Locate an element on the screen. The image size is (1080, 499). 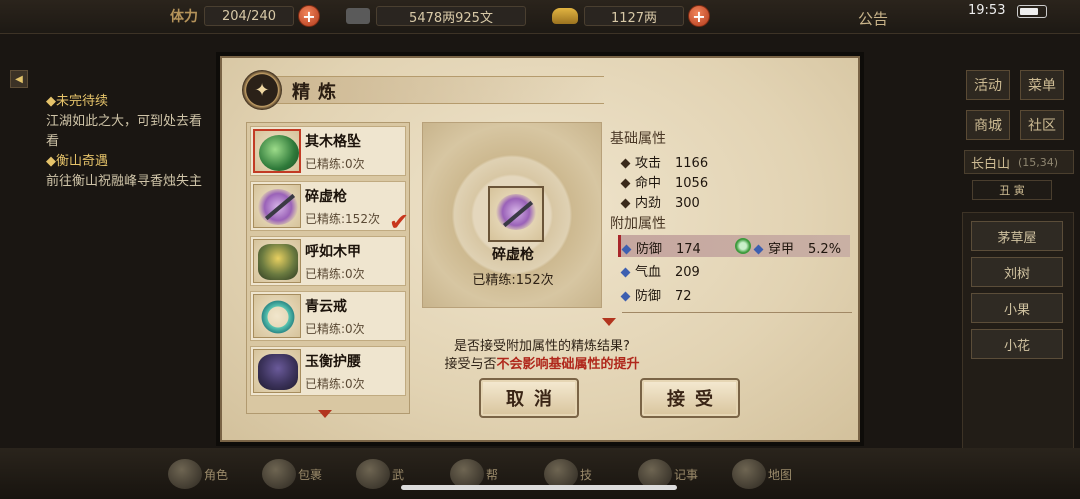
bottom-nav: 角色 包裹 武 帮 技 记事 地图 is located at coordinates (540, 473).